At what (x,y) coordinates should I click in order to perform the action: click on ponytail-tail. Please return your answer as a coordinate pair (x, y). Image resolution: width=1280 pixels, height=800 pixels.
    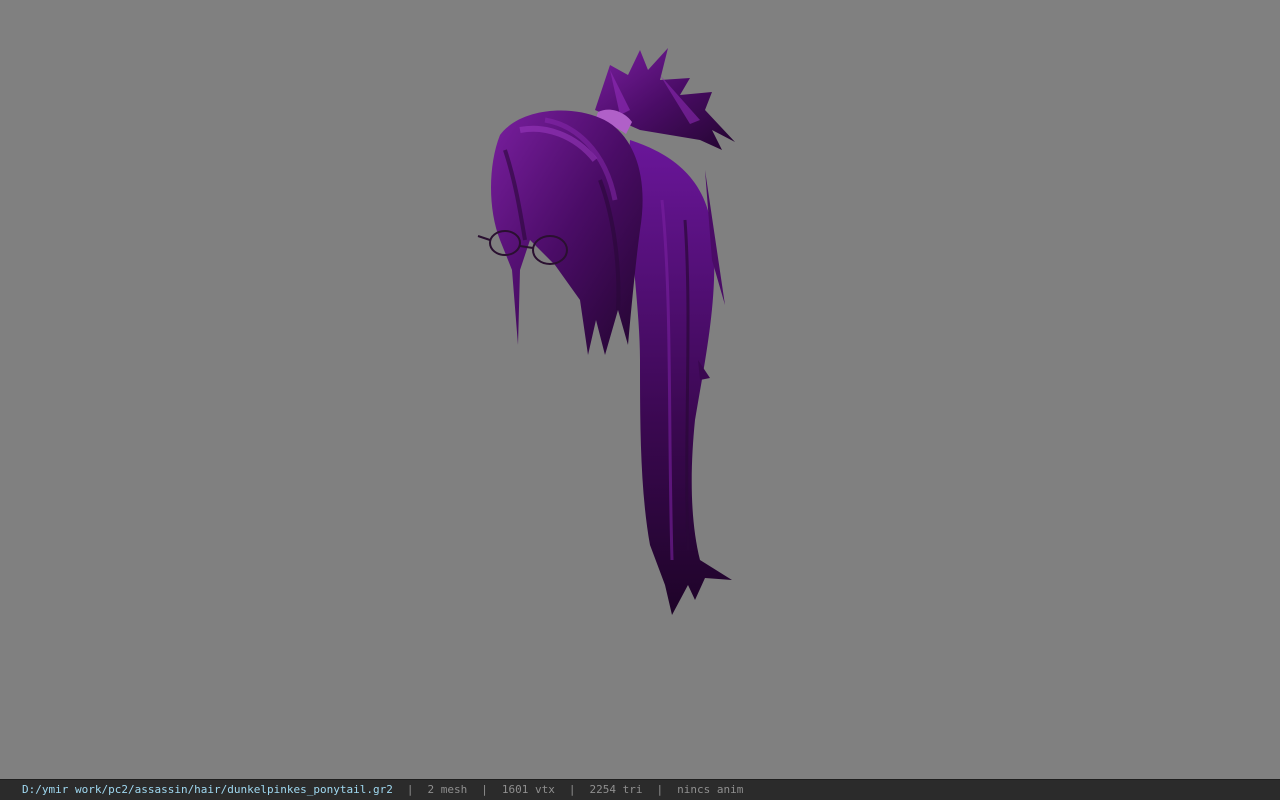
    Looking at the image, I should click on (680, 377).